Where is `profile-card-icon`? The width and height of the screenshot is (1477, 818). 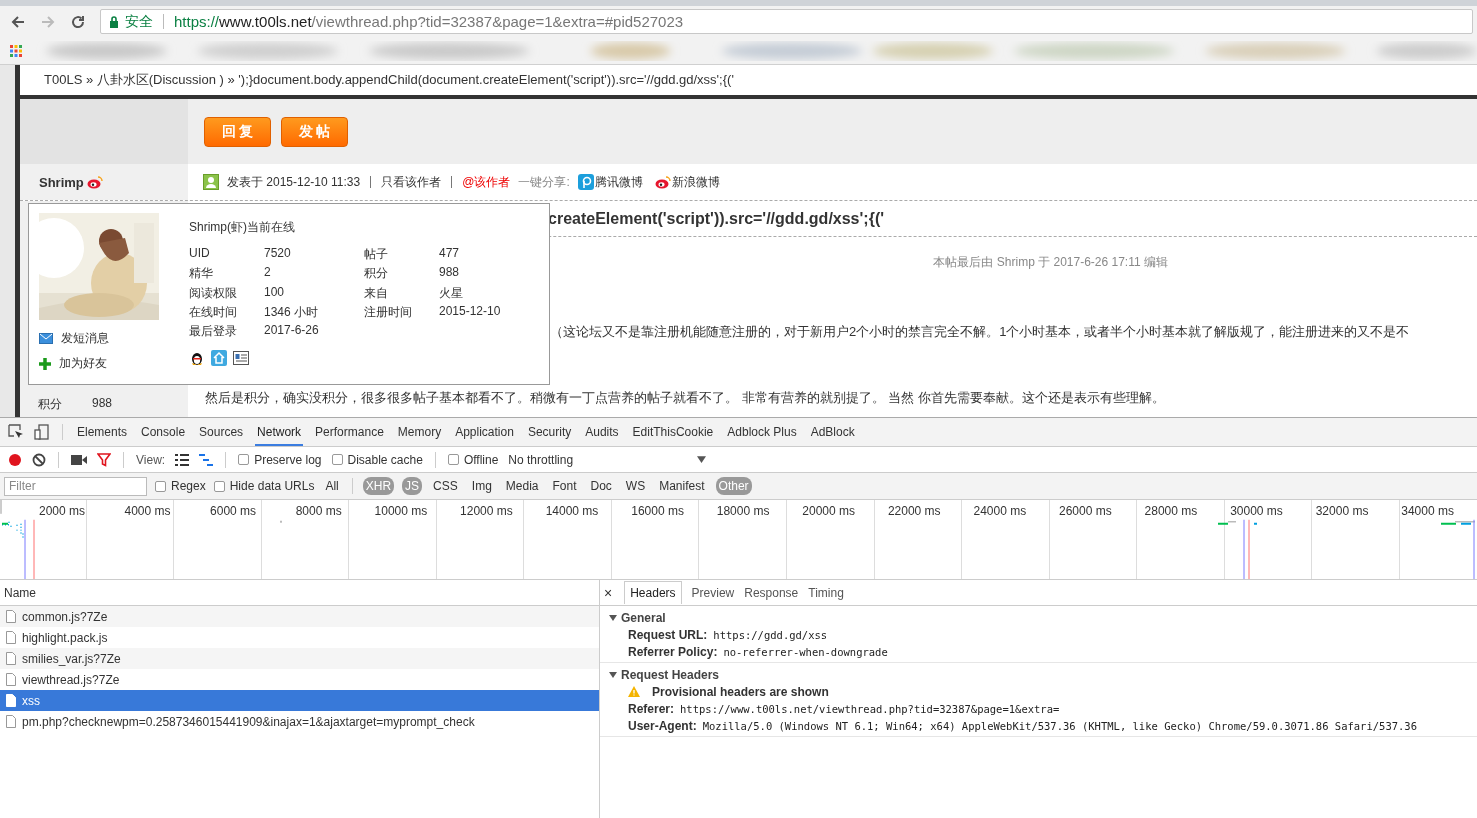 profile-card-icon is located at coordinates (241, 358).